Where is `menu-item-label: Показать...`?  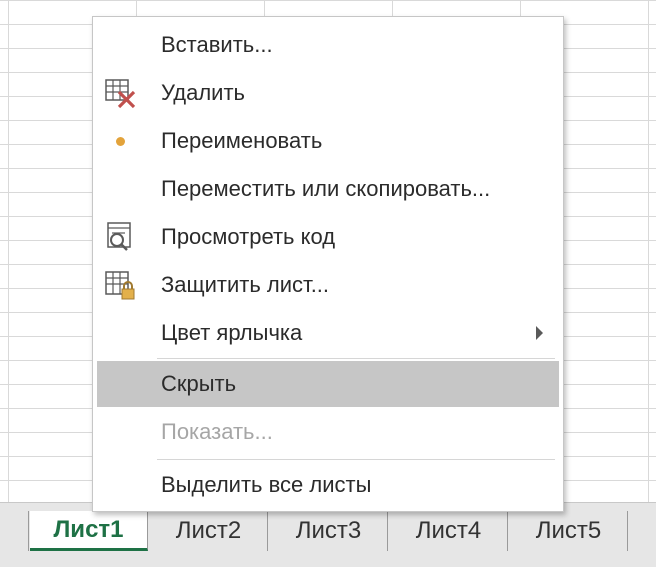 menu-item-label: Показать... is located at coordinates (217, 431).